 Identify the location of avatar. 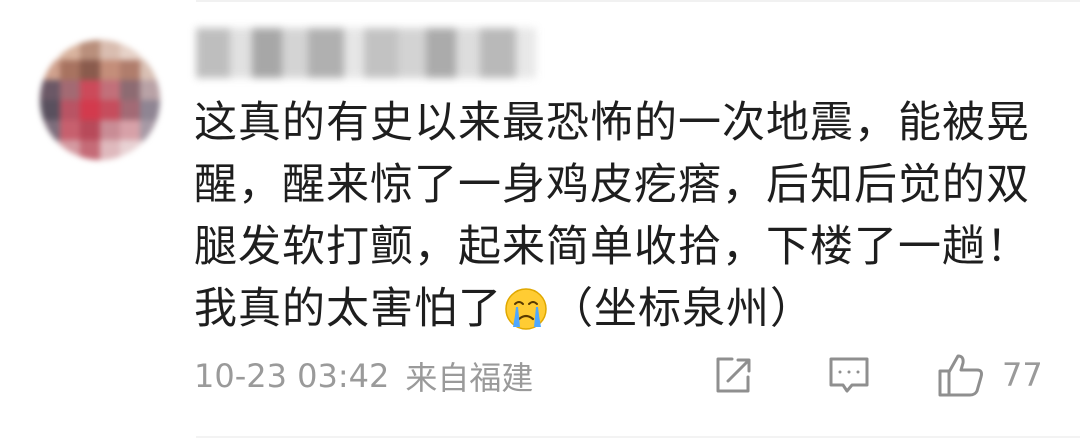
(100, 100).